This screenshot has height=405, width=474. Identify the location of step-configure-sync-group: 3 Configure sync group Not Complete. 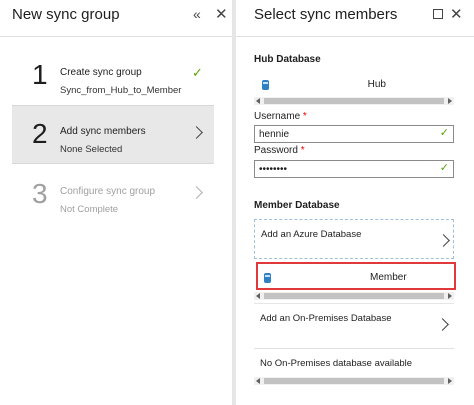
(113, 195).